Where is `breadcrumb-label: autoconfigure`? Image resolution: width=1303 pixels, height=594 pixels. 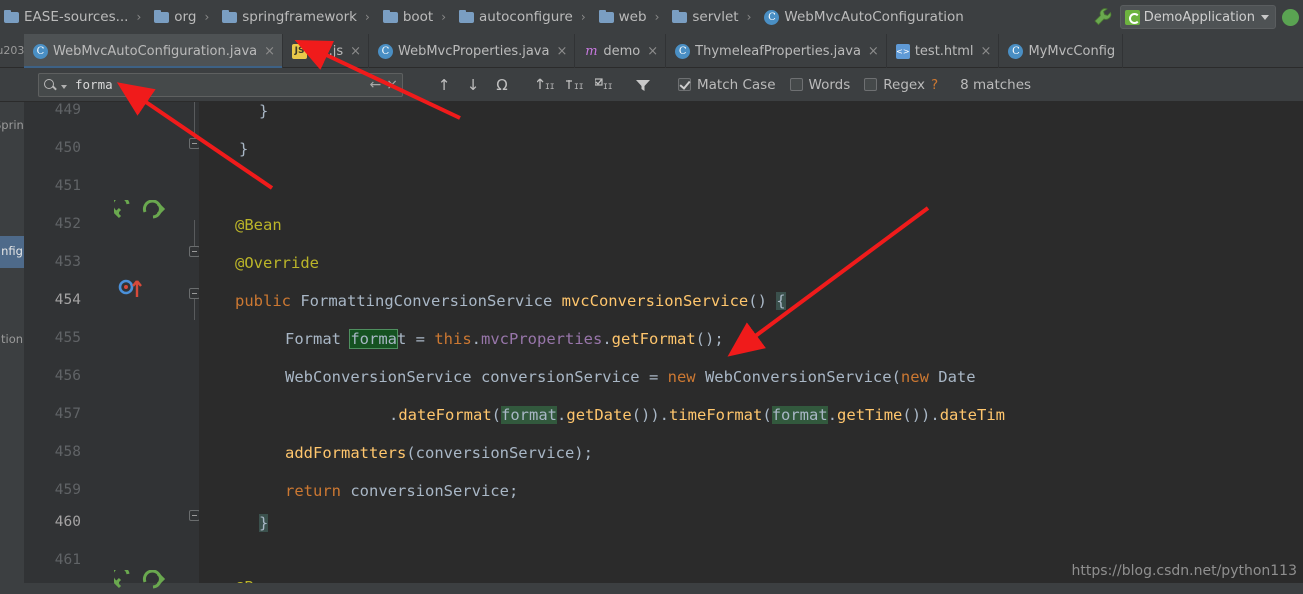 breadcrumb-label: autoconfigure is located at coordinates (526, 17).